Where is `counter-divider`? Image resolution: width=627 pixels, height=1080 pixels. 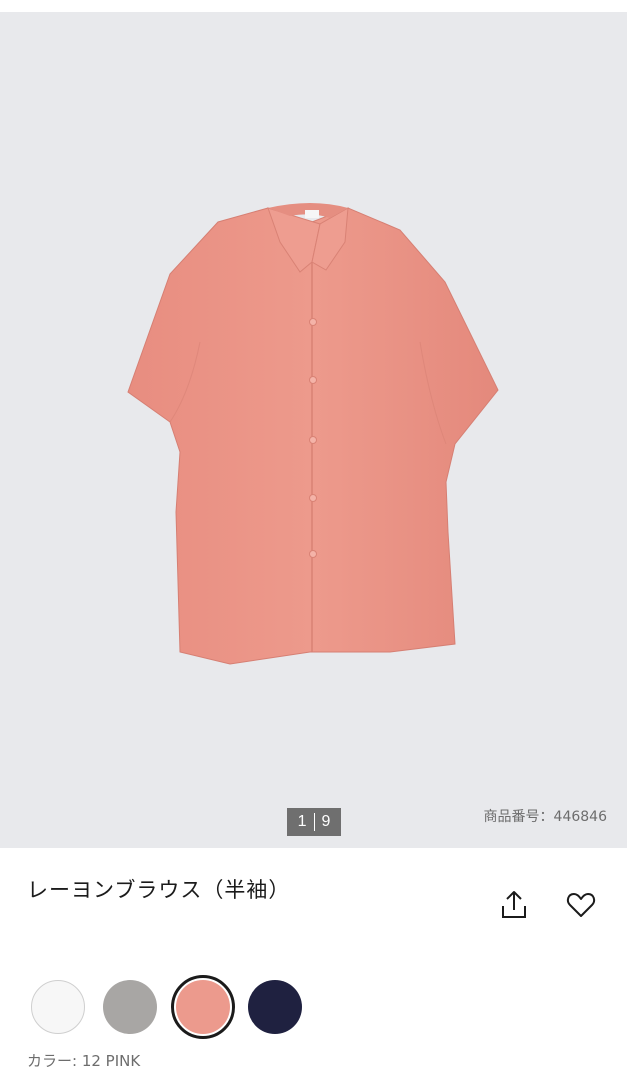 counter-divider is located at coordinates (314, 822).